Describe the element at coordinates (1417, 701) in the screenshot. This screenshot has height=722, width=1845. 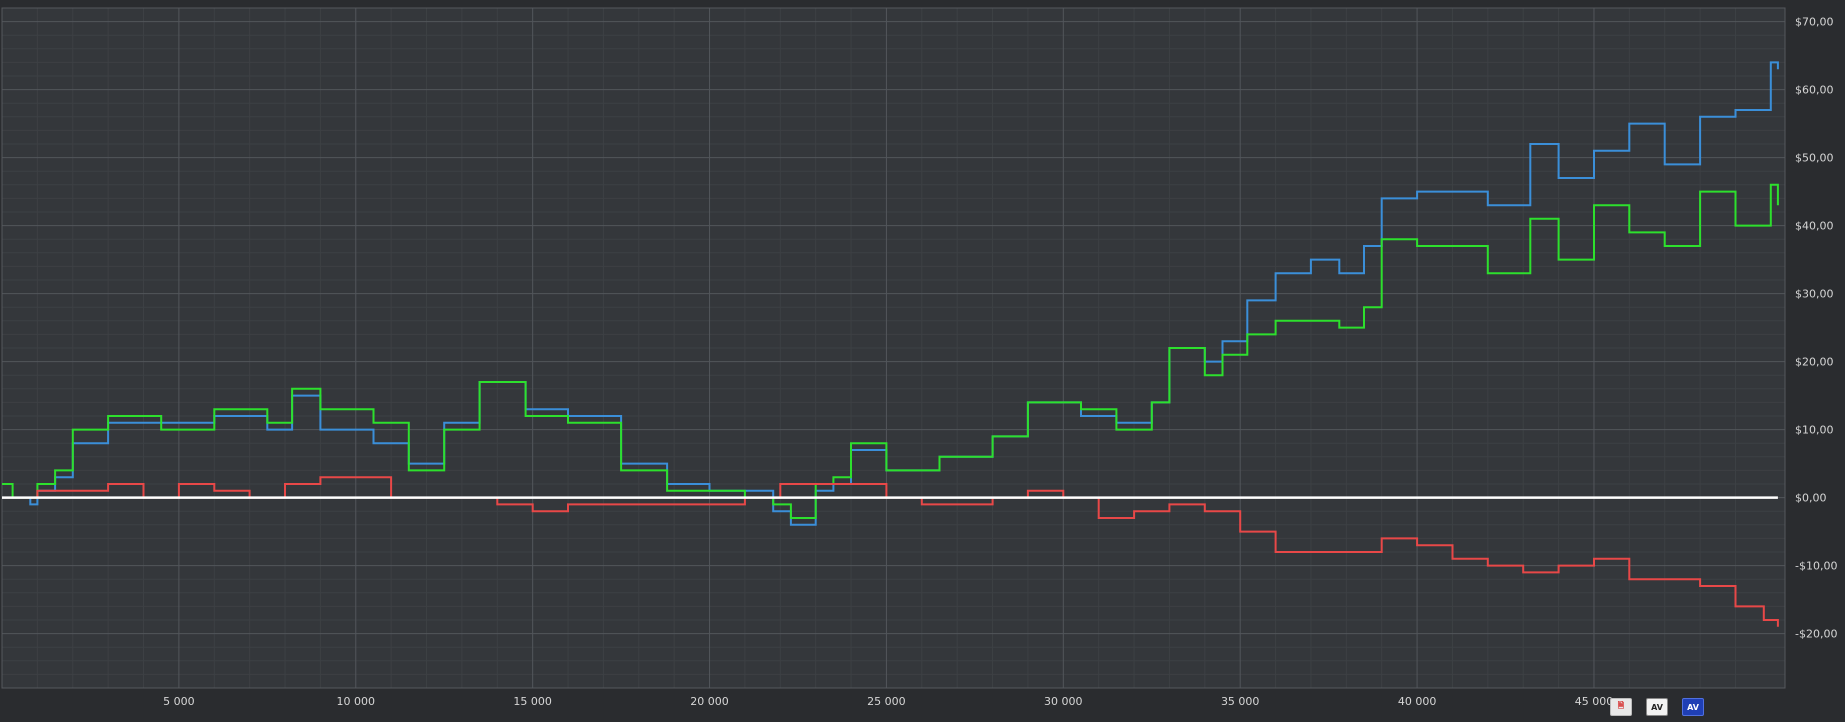
I see `x-tick-label: 40 000` at that location.